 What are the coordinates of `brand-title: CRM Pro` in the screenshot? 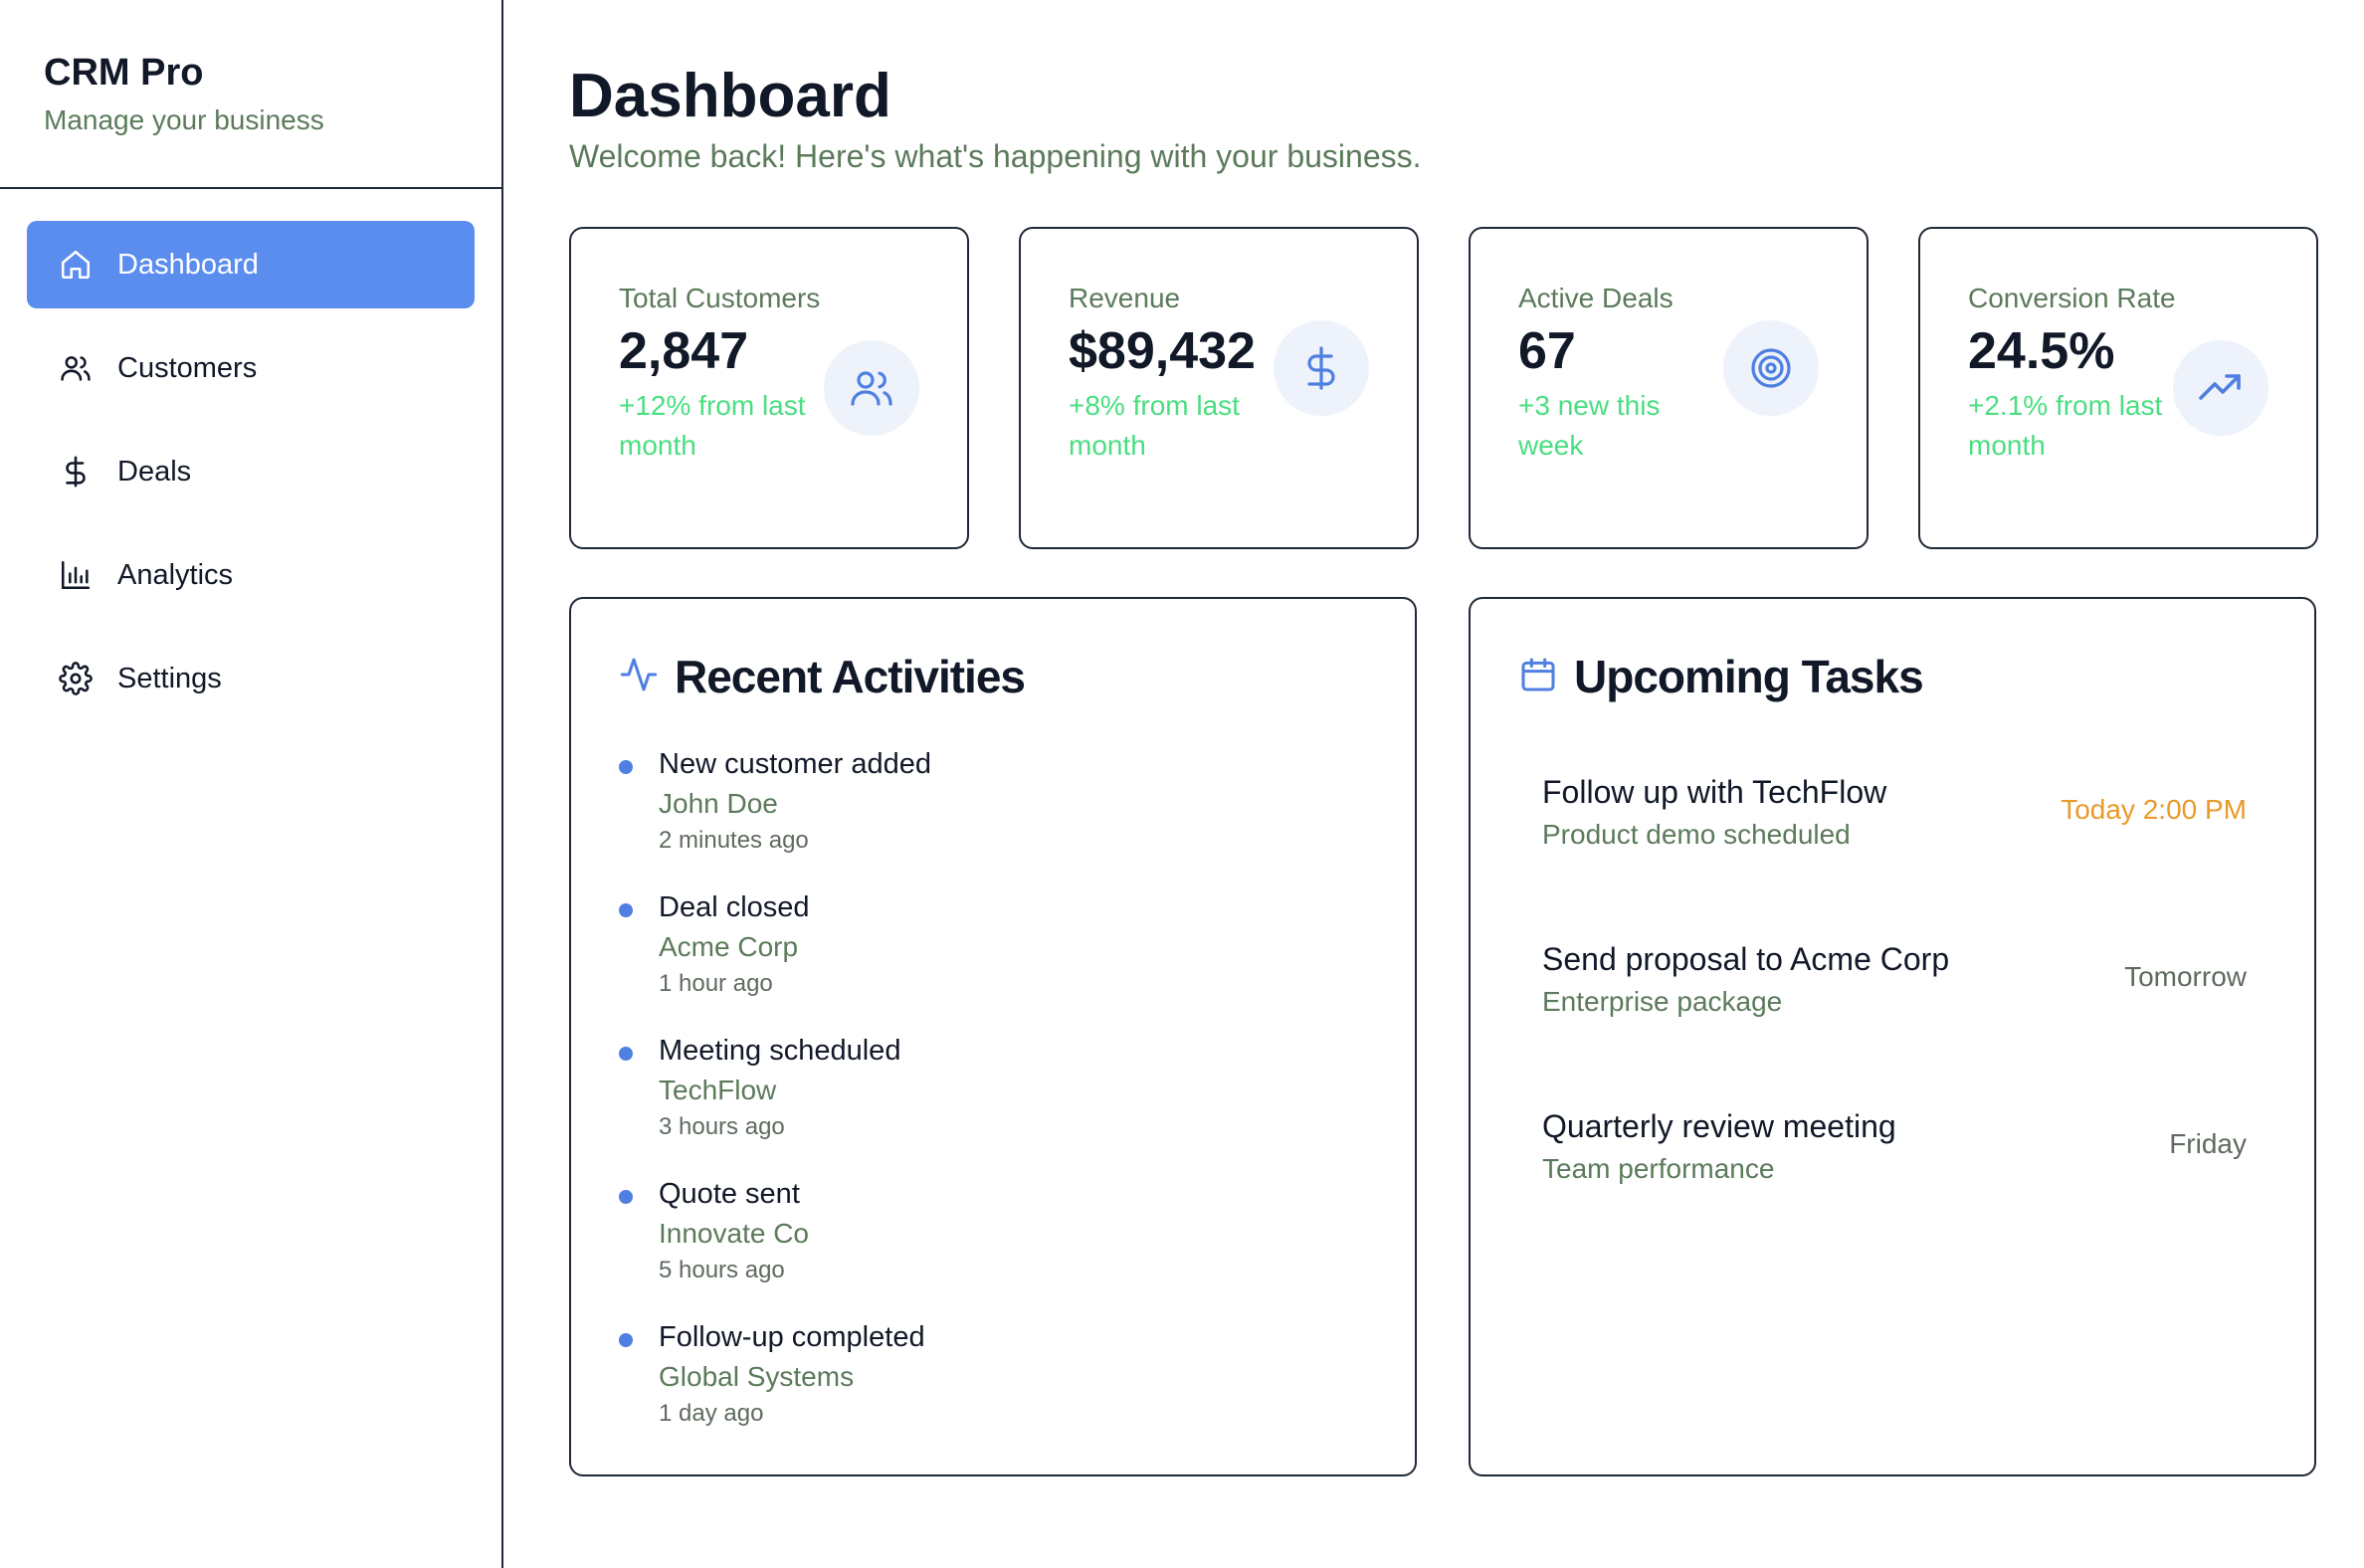 It's located at (124, 73).